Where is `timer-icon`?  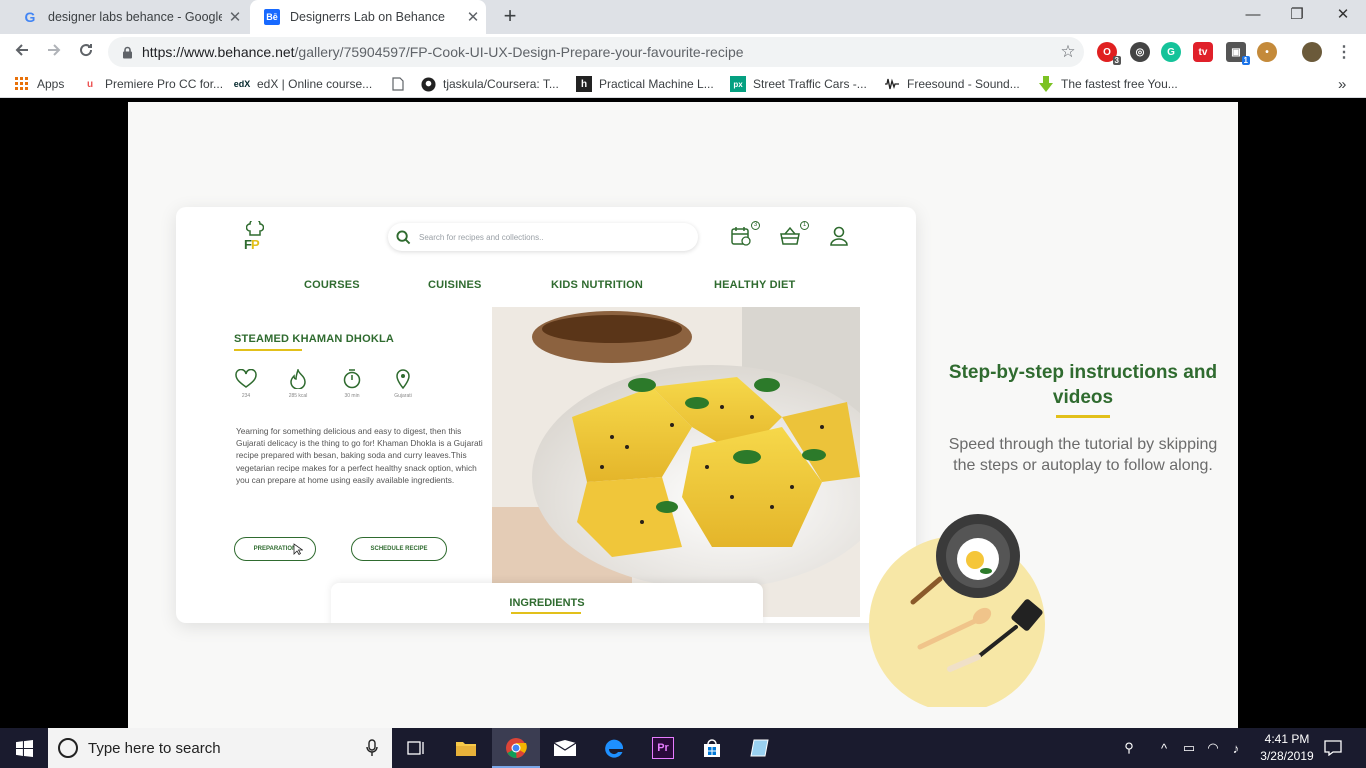
timer-icon is located at coordinates (352, 379).